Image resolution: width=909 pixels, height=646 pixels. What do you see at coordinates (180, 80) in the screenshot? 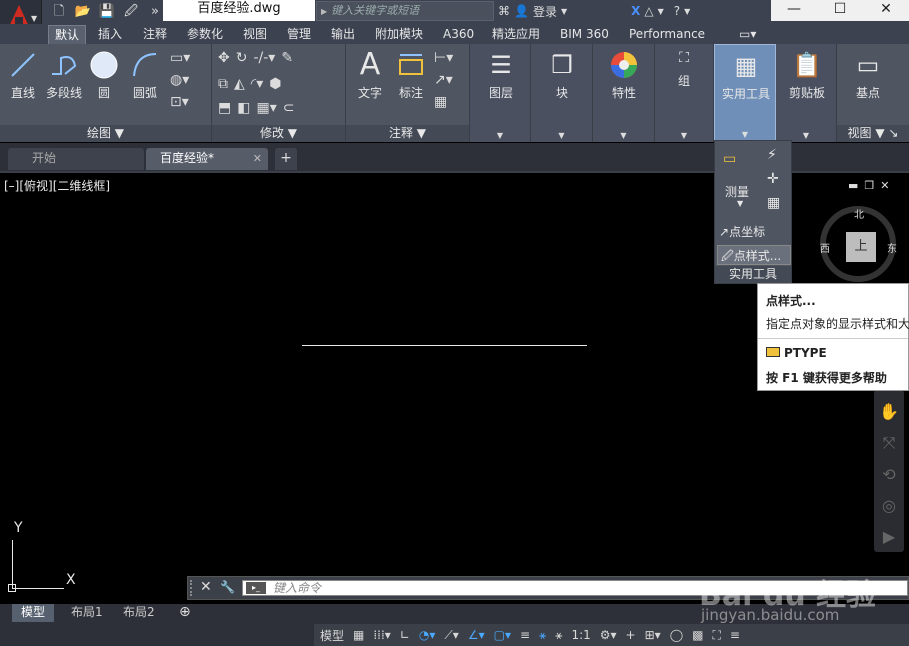
I see `hatch-icon: ◍▾` at bounding box center [180, 80].